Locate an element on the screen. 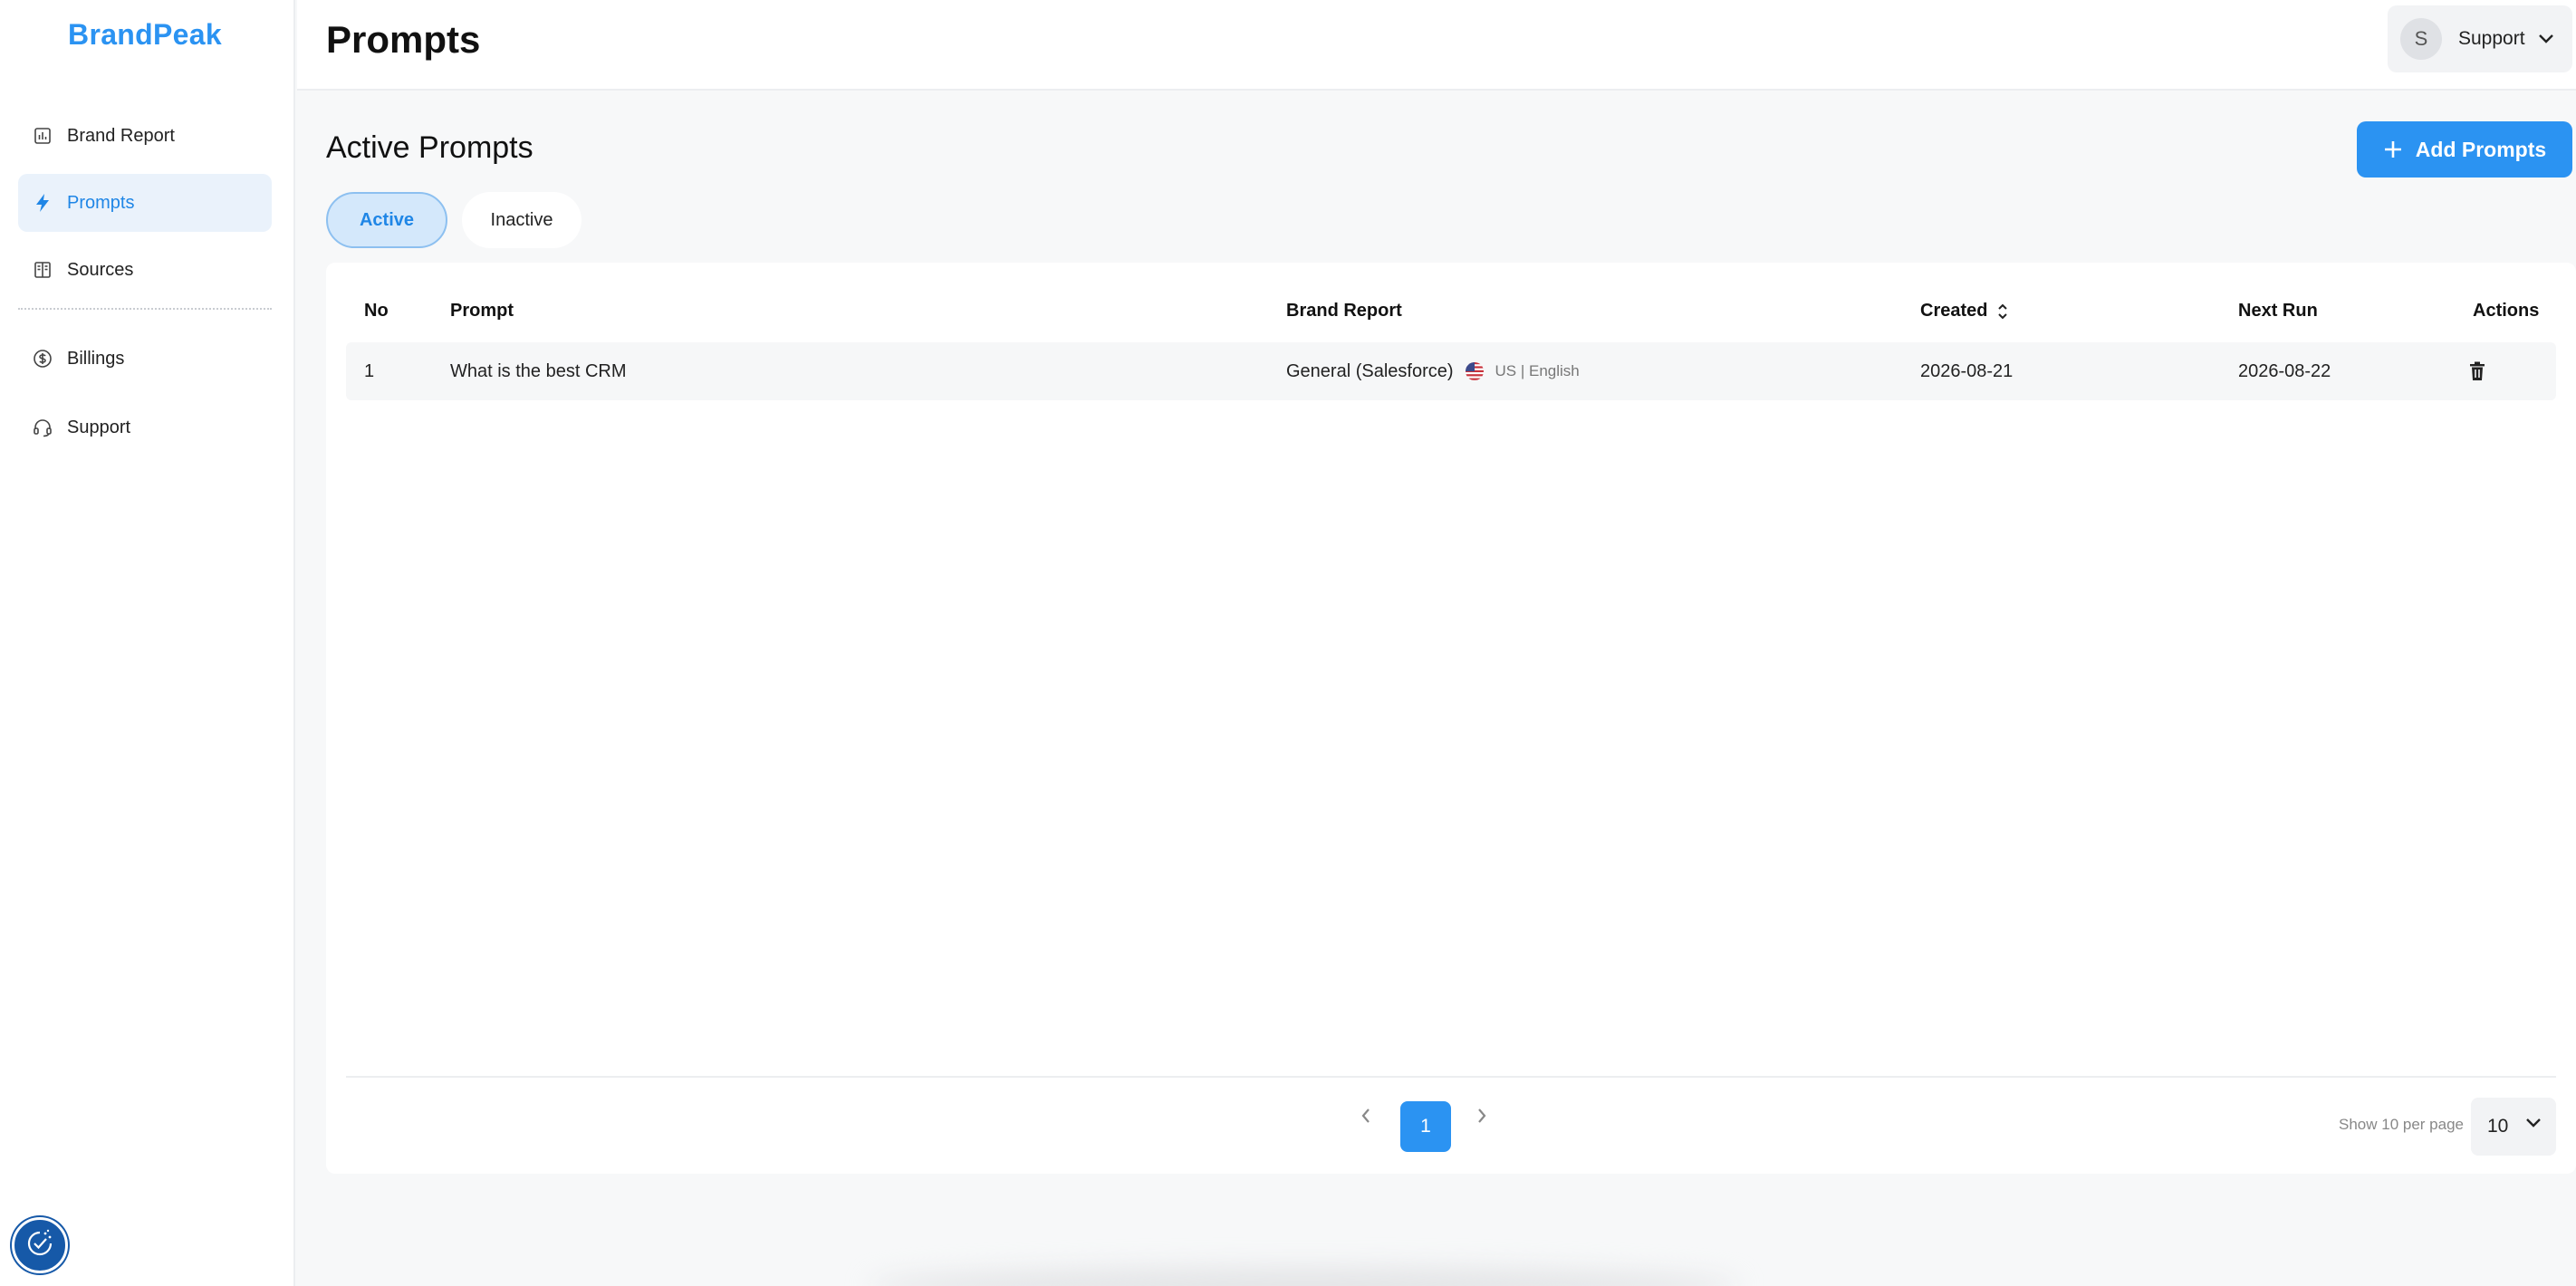  sidebar-item-label: Billings is located at coordinates (96, 359).